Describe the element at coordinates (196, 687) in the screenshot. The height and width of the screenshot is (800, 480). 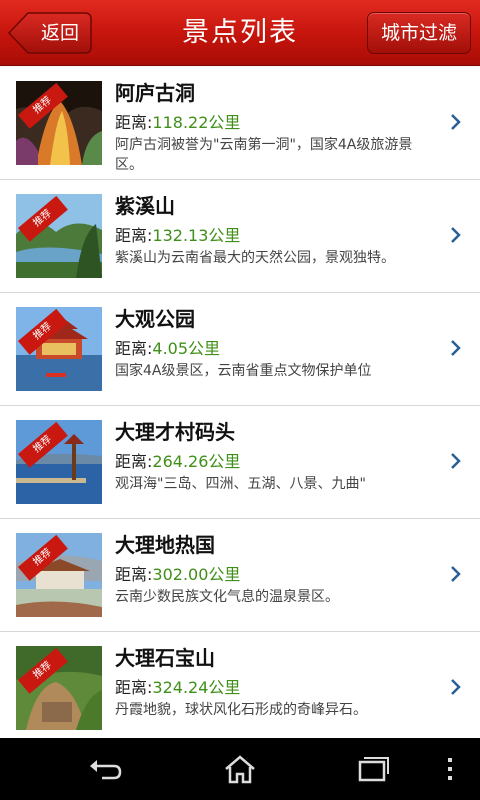
I see `distance-value: 324.24公里` at that location.